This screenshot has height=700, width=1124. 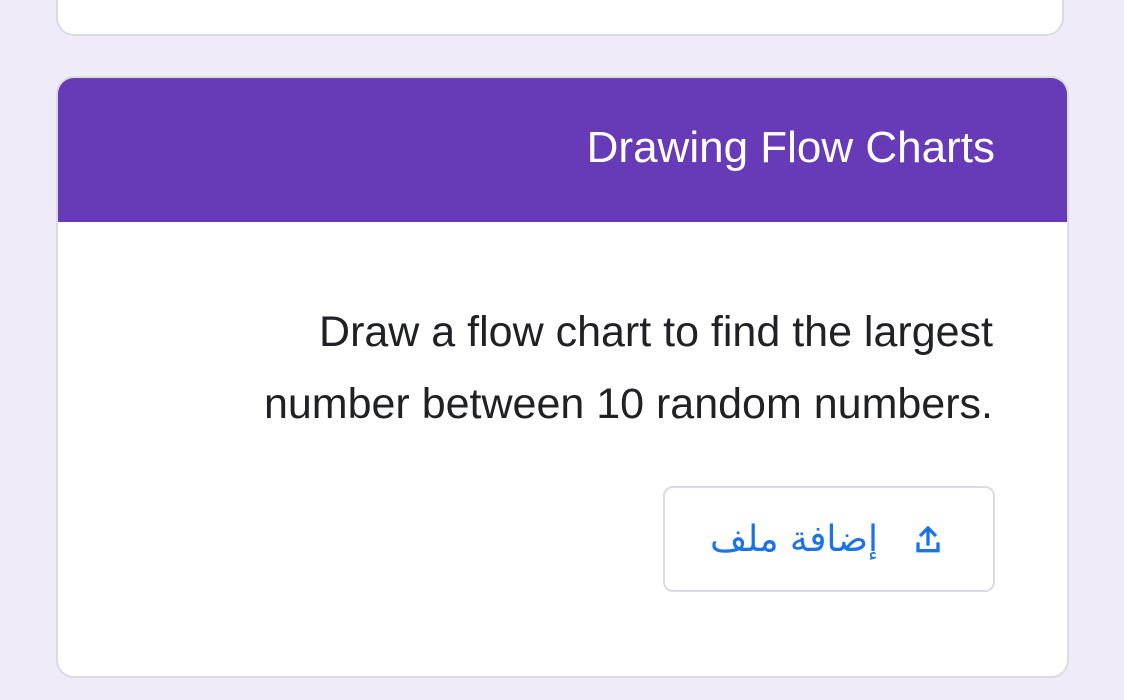 I want to click on upload-icon, so click(x=928, y=539).